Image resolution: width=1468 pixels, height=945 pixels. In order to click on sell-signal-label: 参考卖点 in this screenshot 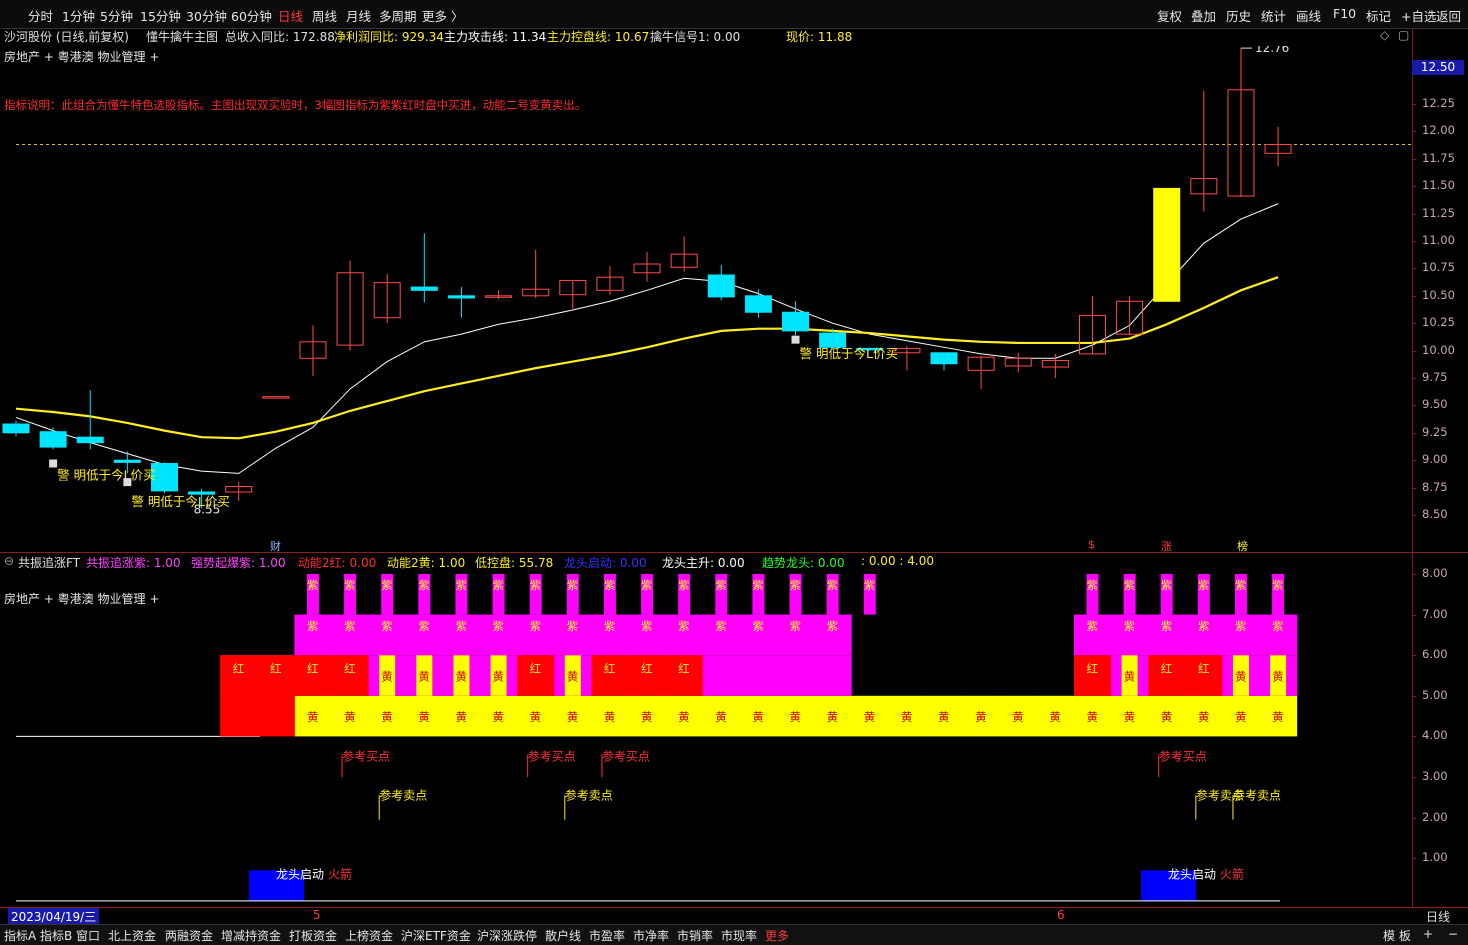, I will do `click(403, 794)`.